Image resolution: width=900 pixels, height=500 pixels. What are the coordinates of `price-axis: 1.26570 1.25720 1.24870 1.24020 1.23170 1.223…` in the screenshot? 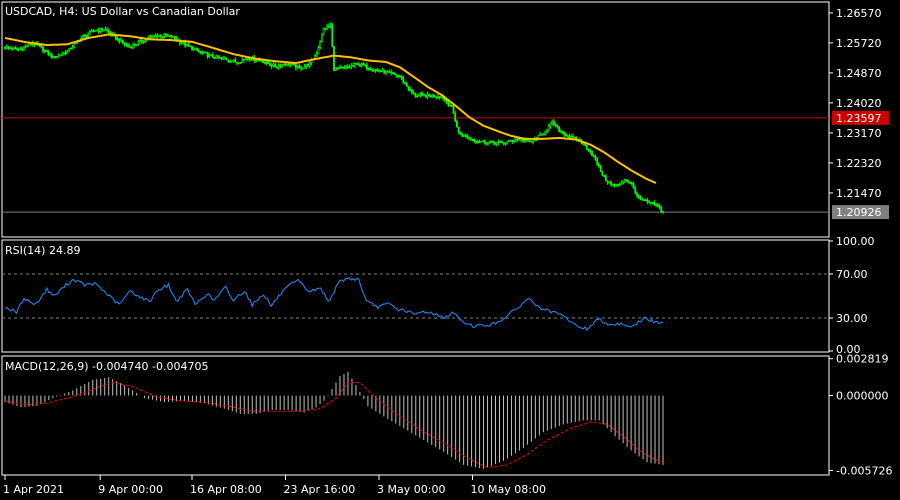 It's located at (859, 113).